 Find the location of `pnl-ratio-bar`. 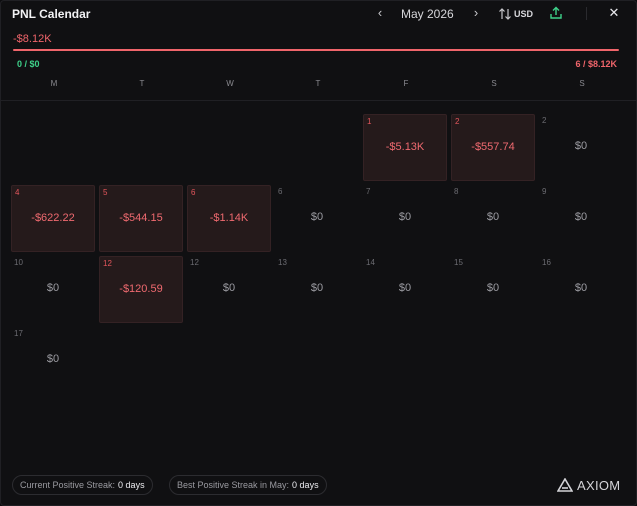

pnl-ratio-bar is located at coordinates (316, 50).